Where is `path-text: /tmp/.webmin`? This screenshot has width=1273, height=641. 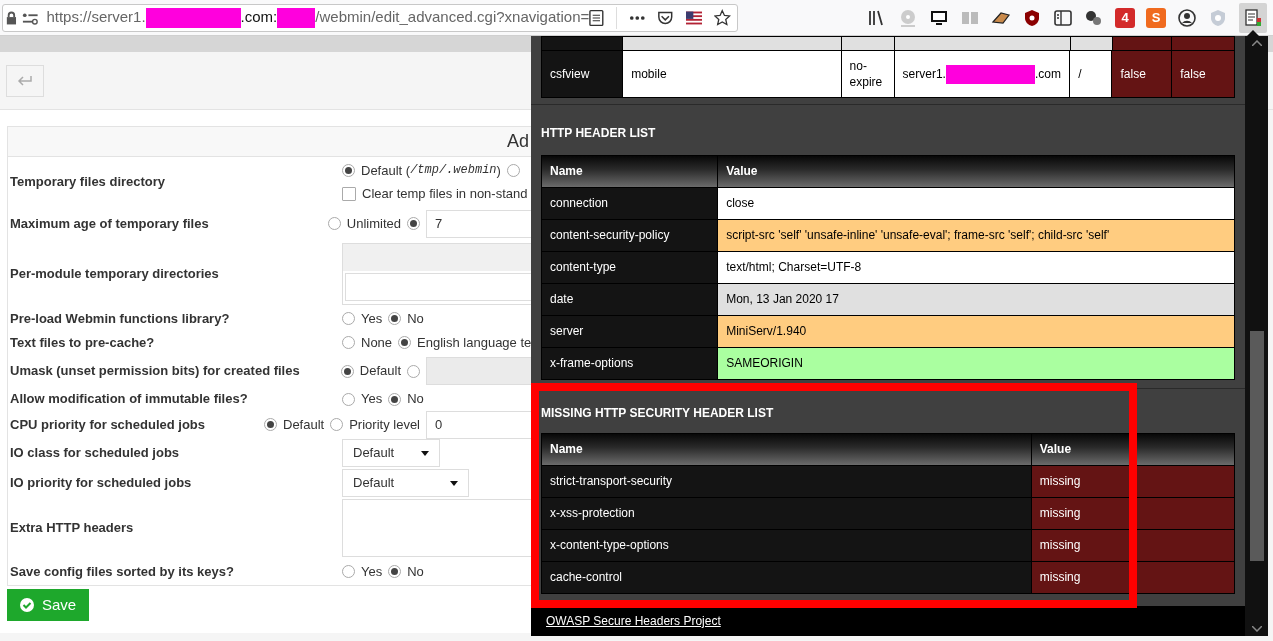
path-text: /tmp/.webmin is located at coordinates (453, 171).